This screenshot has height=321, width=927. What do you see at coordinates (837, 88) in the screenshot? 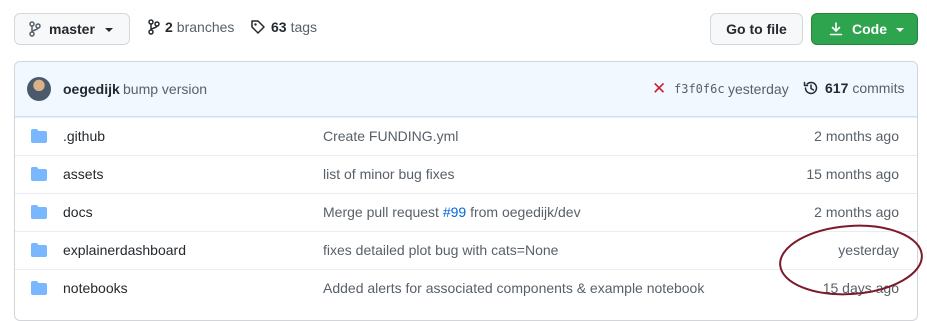
I see `commits-count: 617` at bounding box center [837, 88].